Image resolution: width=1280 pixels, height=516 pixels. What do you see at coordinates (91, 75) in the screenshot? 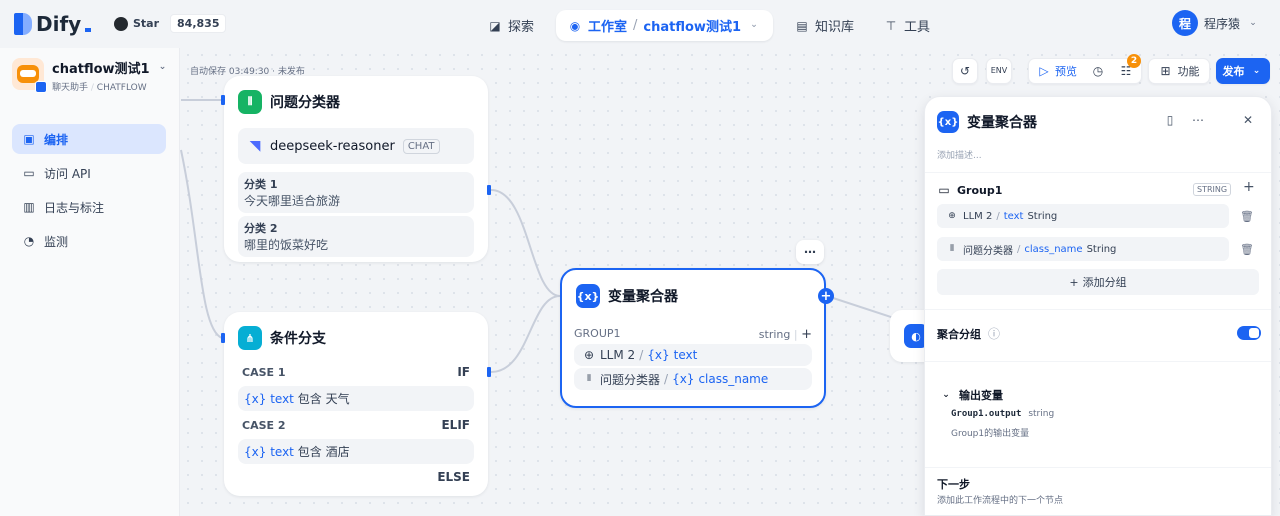
I see `app-info: chatflow测试1 ⌄ 聊天助手 / CHATFLOW` at bounding box center [91, 75].